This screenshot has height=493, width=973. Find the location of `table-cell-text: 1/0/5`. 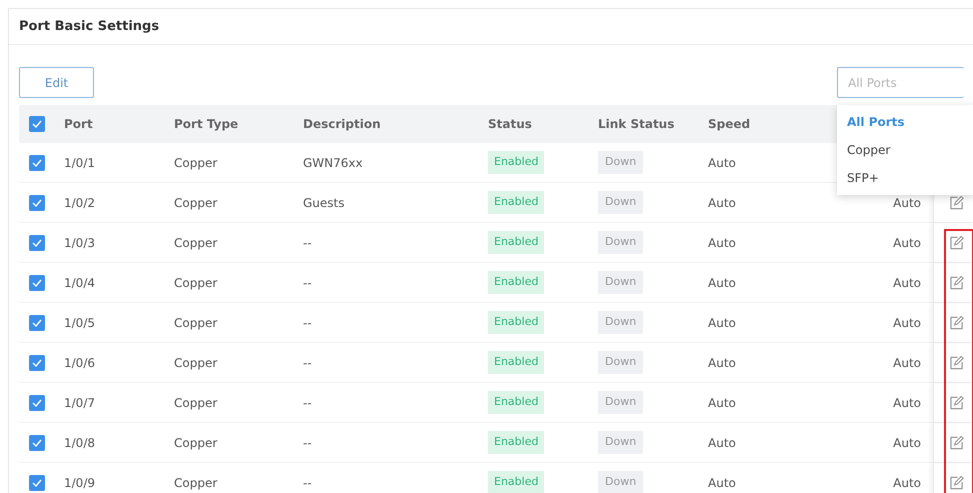

table-cell-text: 1/0/5 is located at coordinates (79, 323).